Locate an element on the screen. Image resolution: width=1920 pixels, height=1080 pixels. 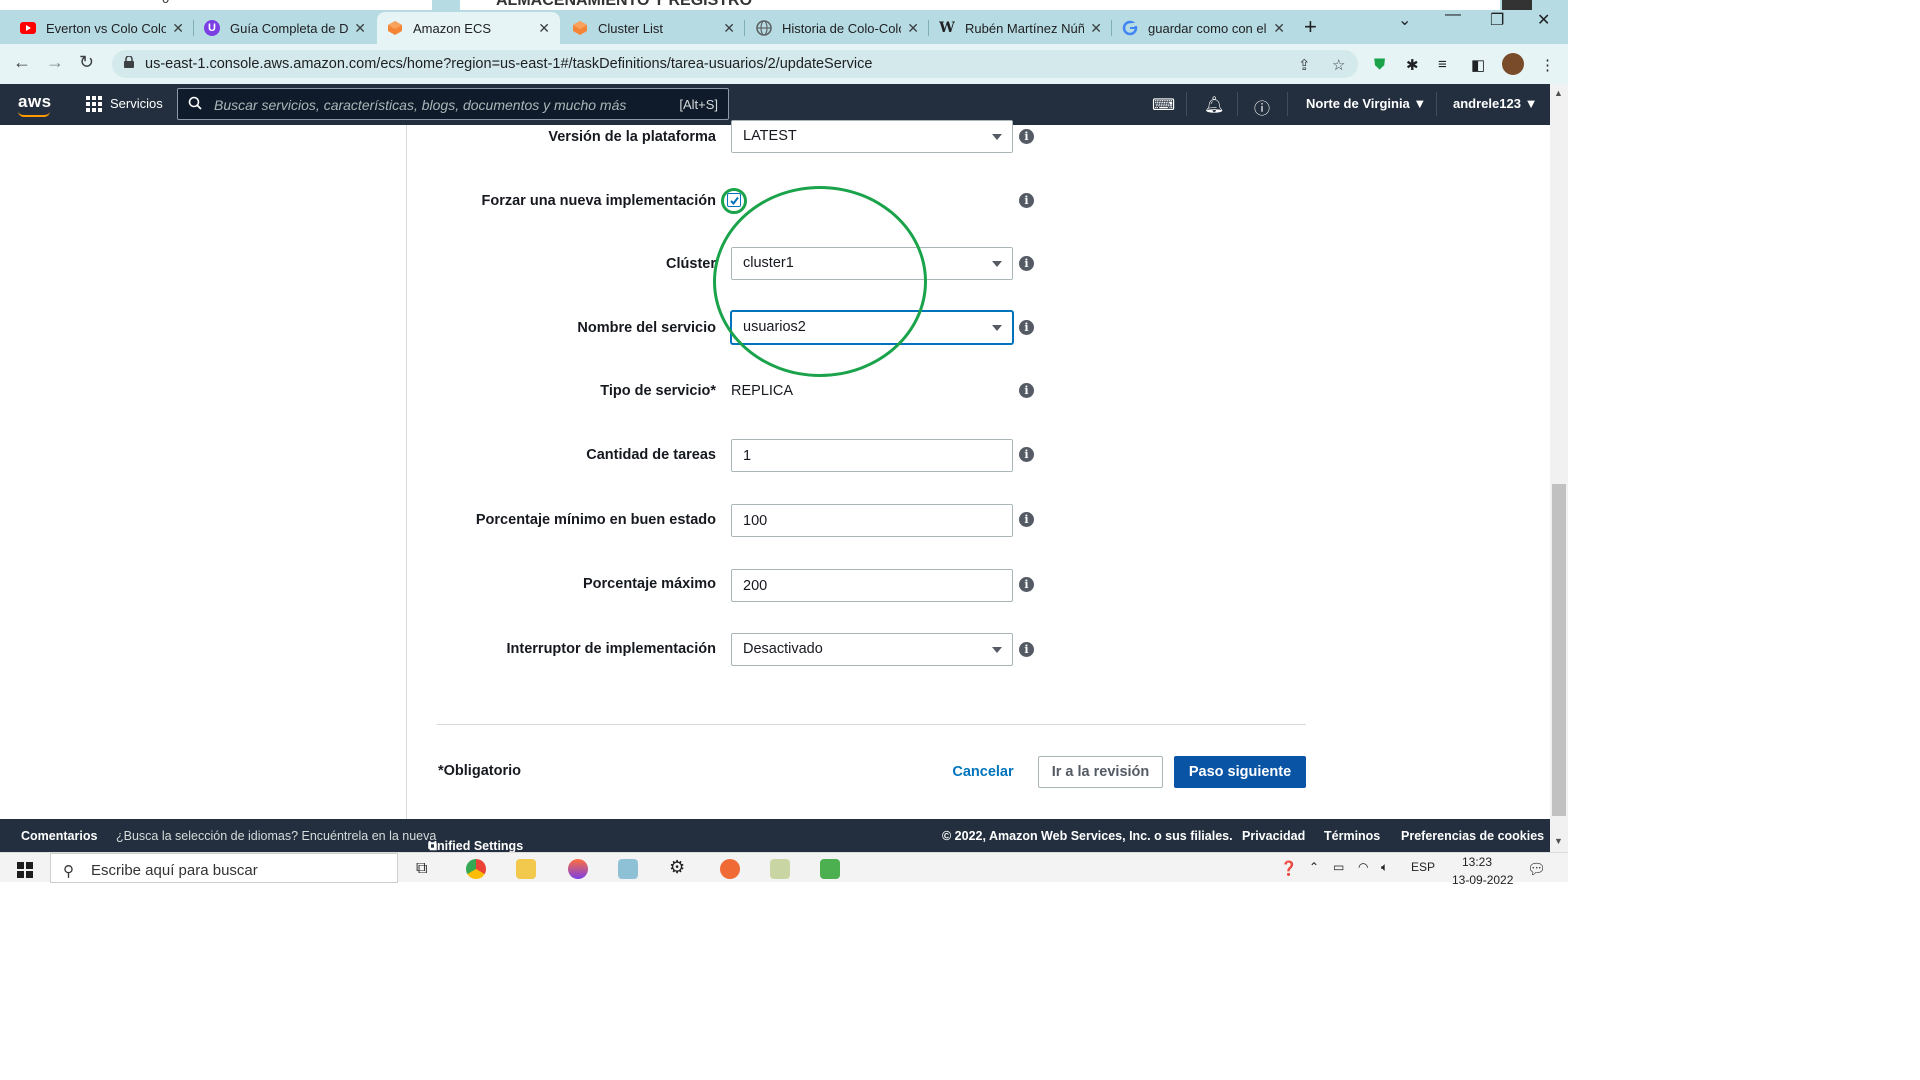
taskbar-search-input: ⚲ Escribe aquí para buscar is located at coordinates (224, 868).